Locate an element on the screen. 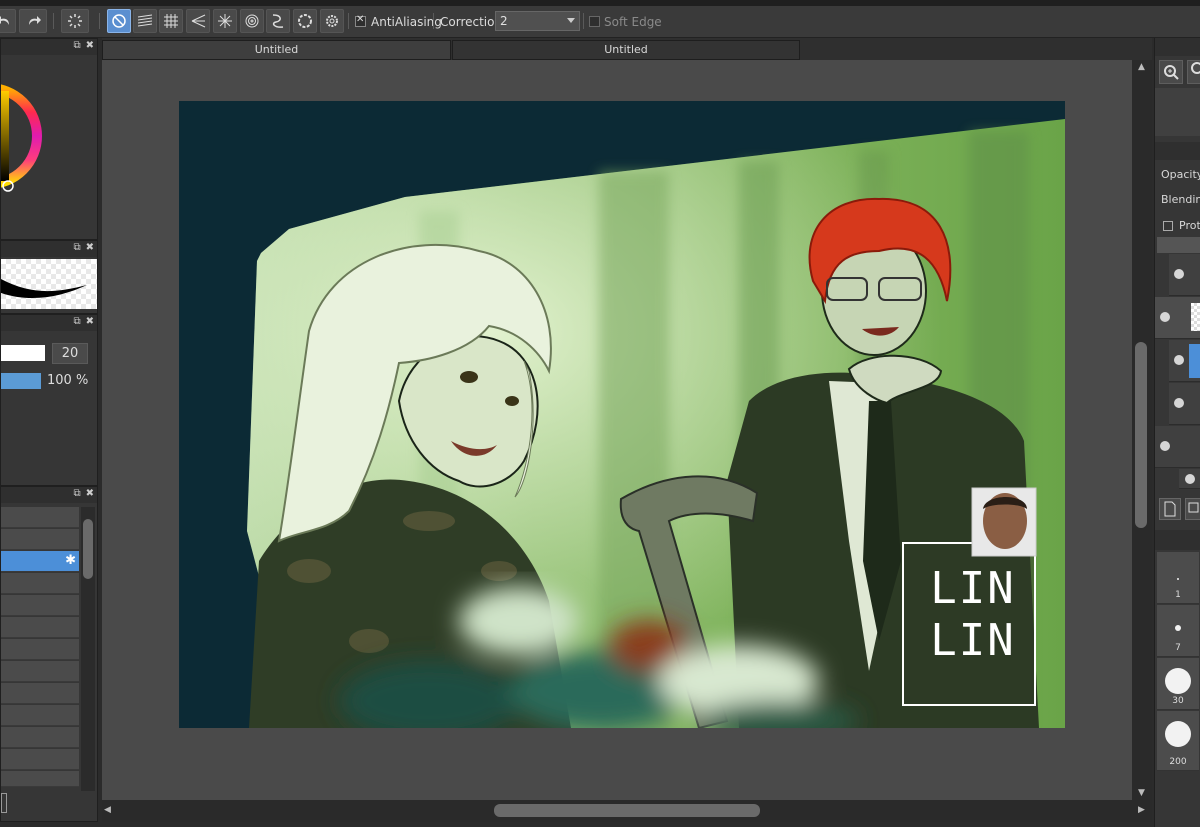 Image resolution: width=1200 pixels, height=827 pixels. antialiasing-checkbox is located at coordinates (360, 20).